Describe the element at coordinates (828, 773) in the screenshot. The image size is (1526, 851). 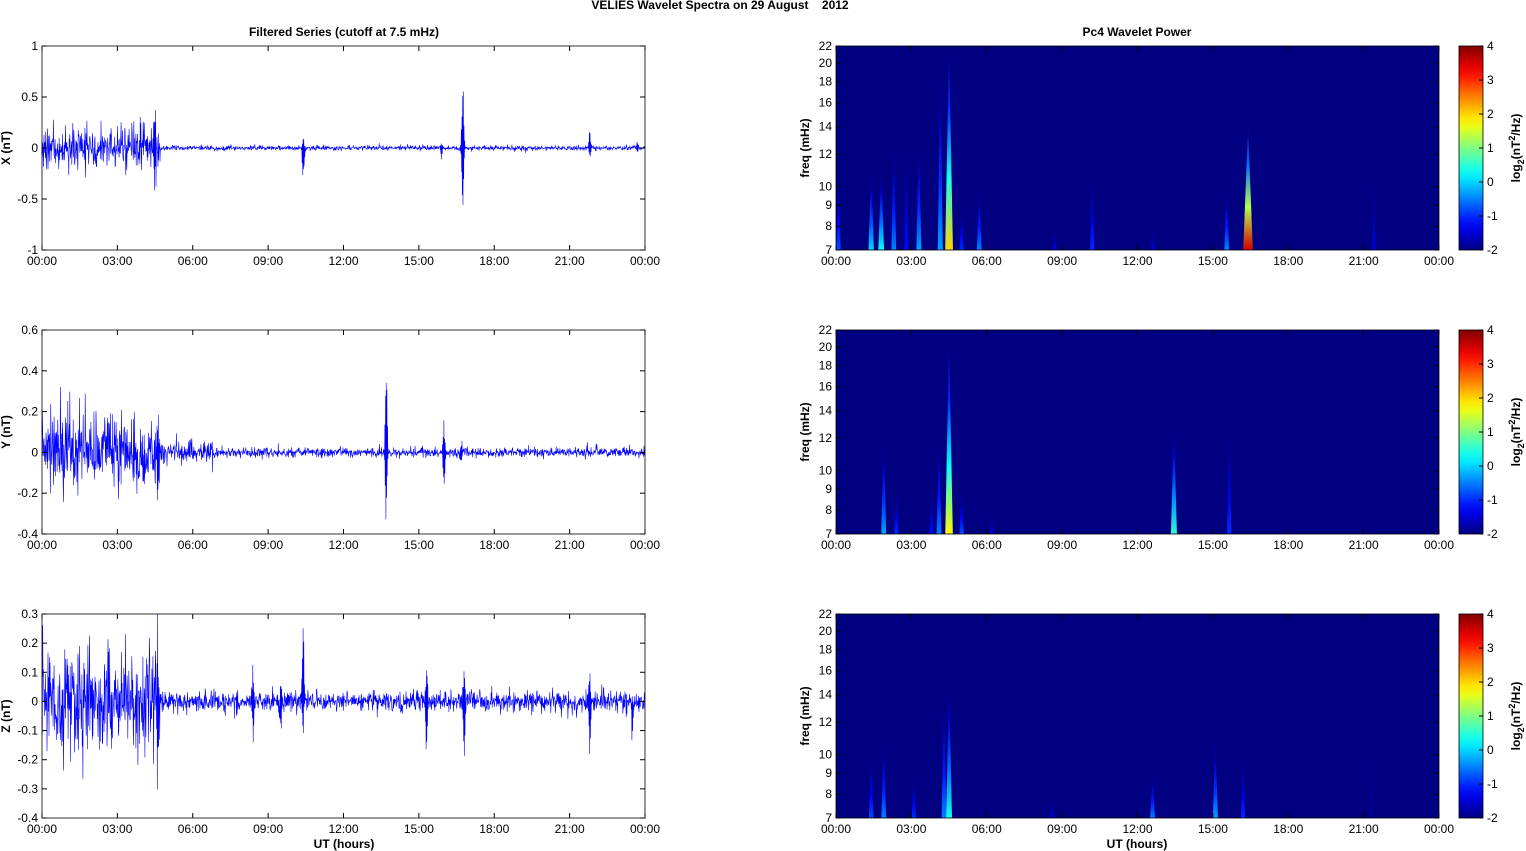
I see `y-tick-label: 9` at that location.